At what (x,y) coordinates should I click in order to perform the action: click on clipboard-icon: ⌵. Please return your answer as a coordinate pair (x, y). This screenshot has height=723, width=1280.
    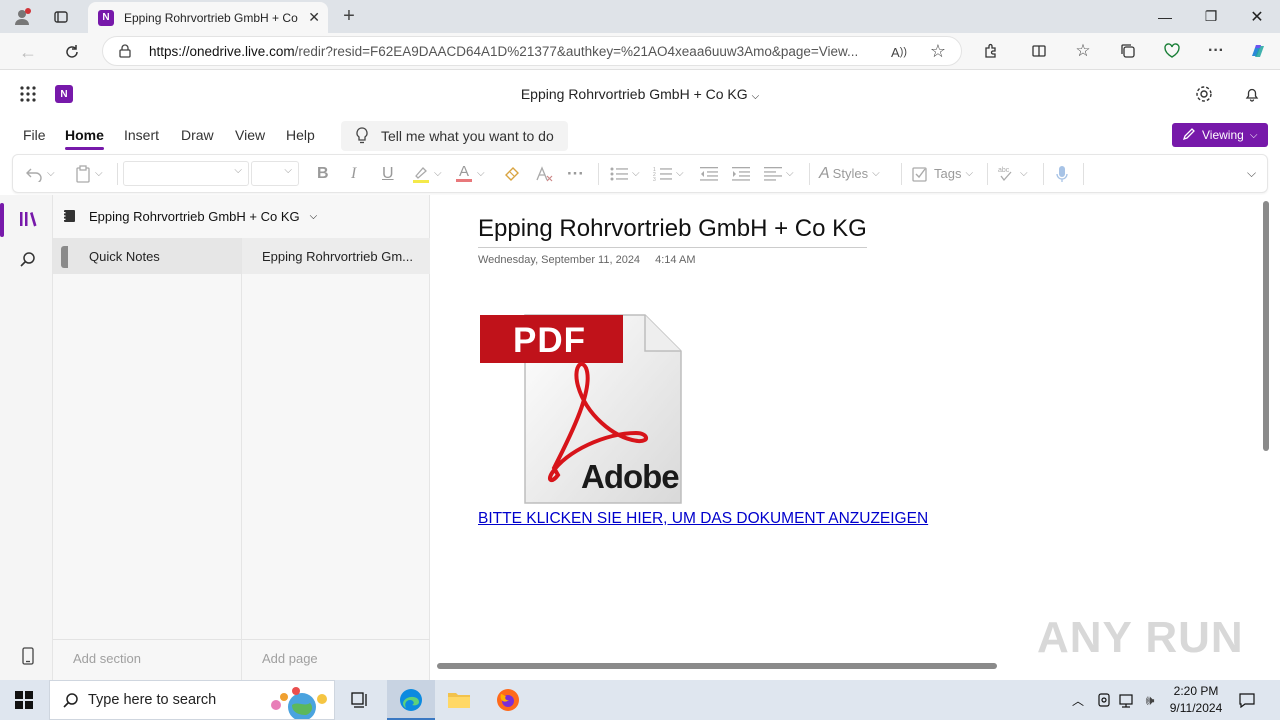
    Looking at the image, I should click on (89, 173).